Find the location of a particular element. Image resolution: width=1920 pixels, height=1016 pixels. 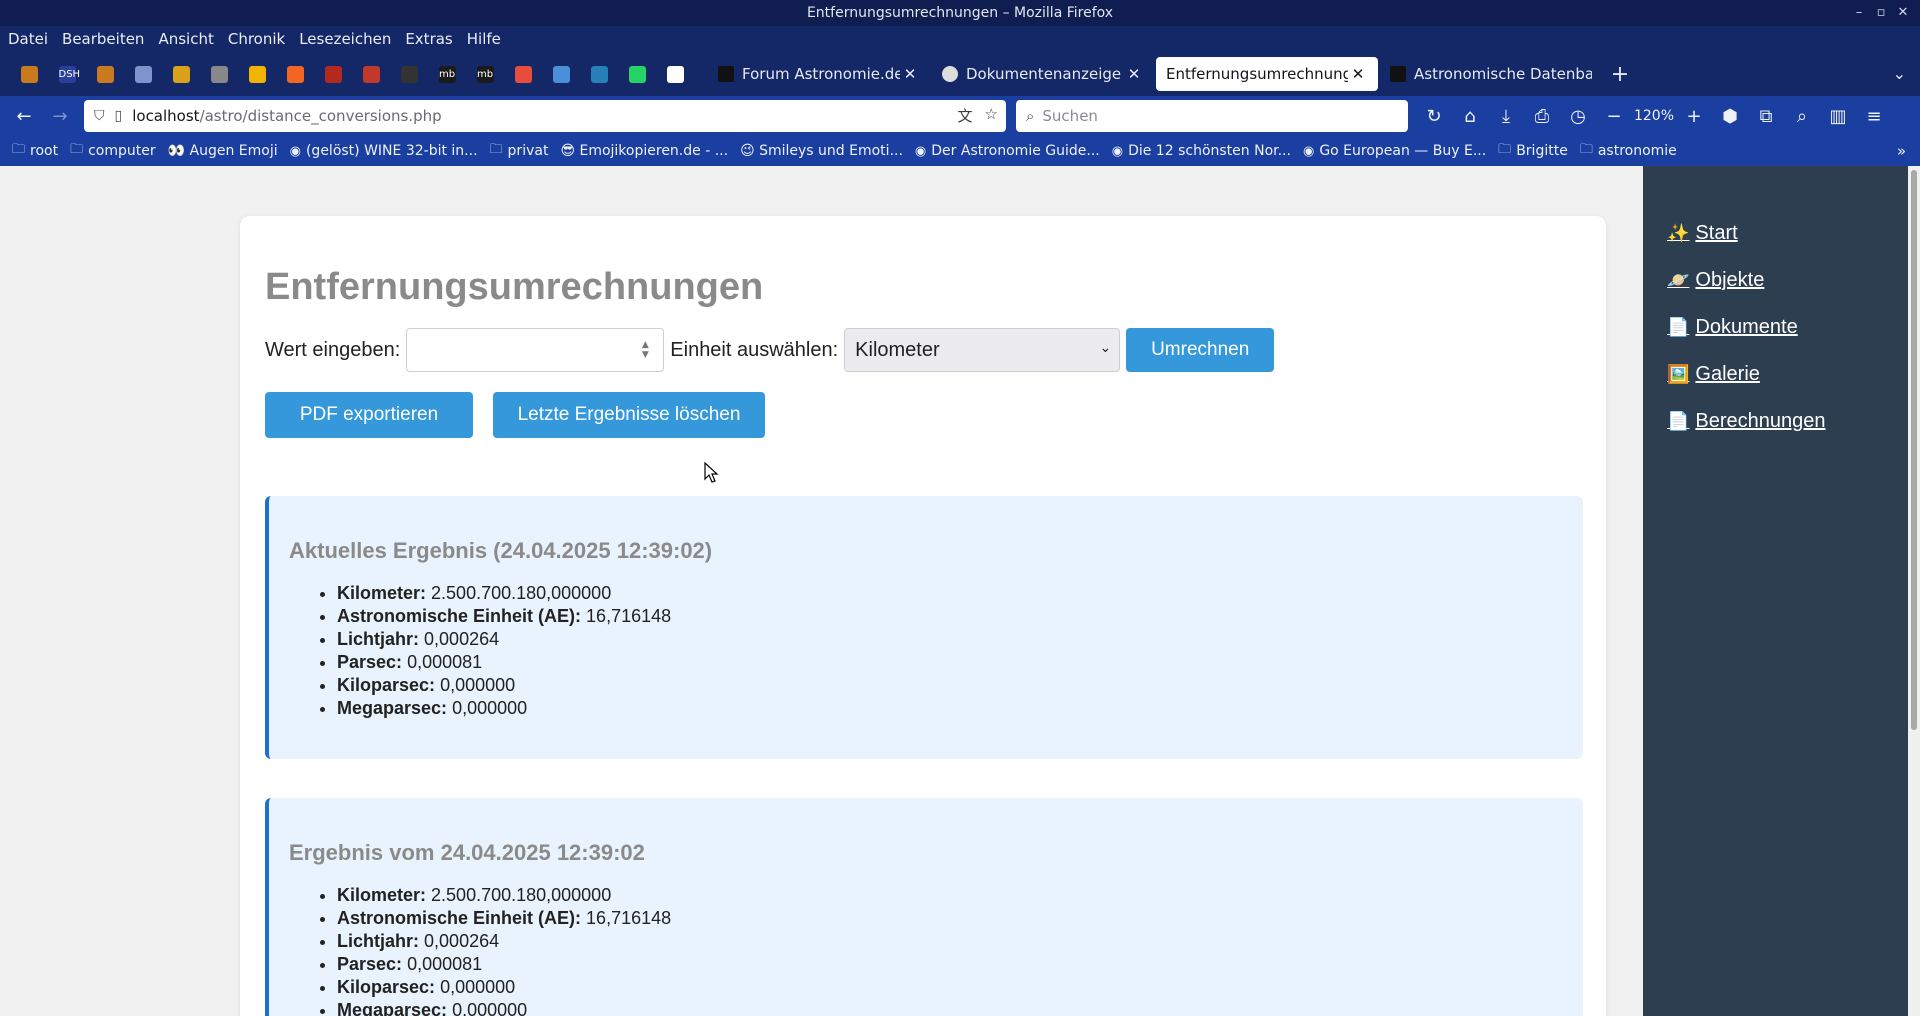

tab-forum-astronomie: Forum Astronomie.de ✕ is located at coordinates (819, 74).